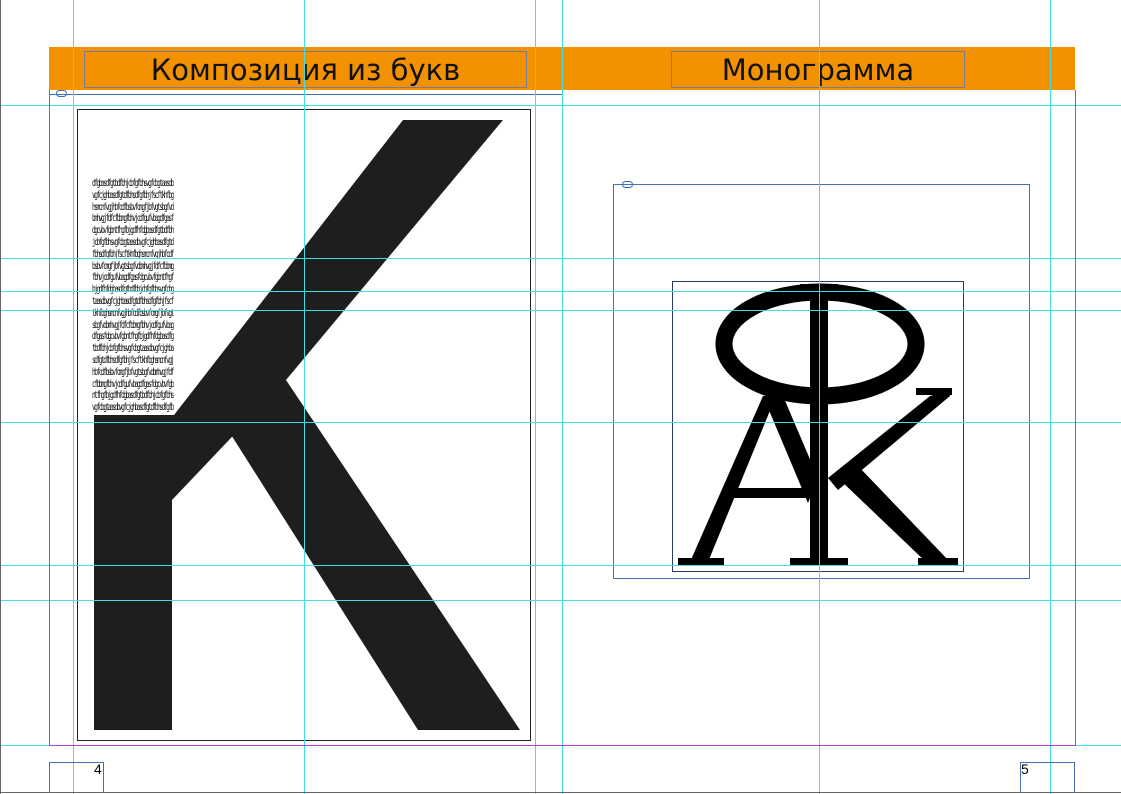 This screenshot has width=1121, height=794. Describe the element at coordinates (733, 479) in the screenshot. I see `monogram-a-left-leg` at that location.